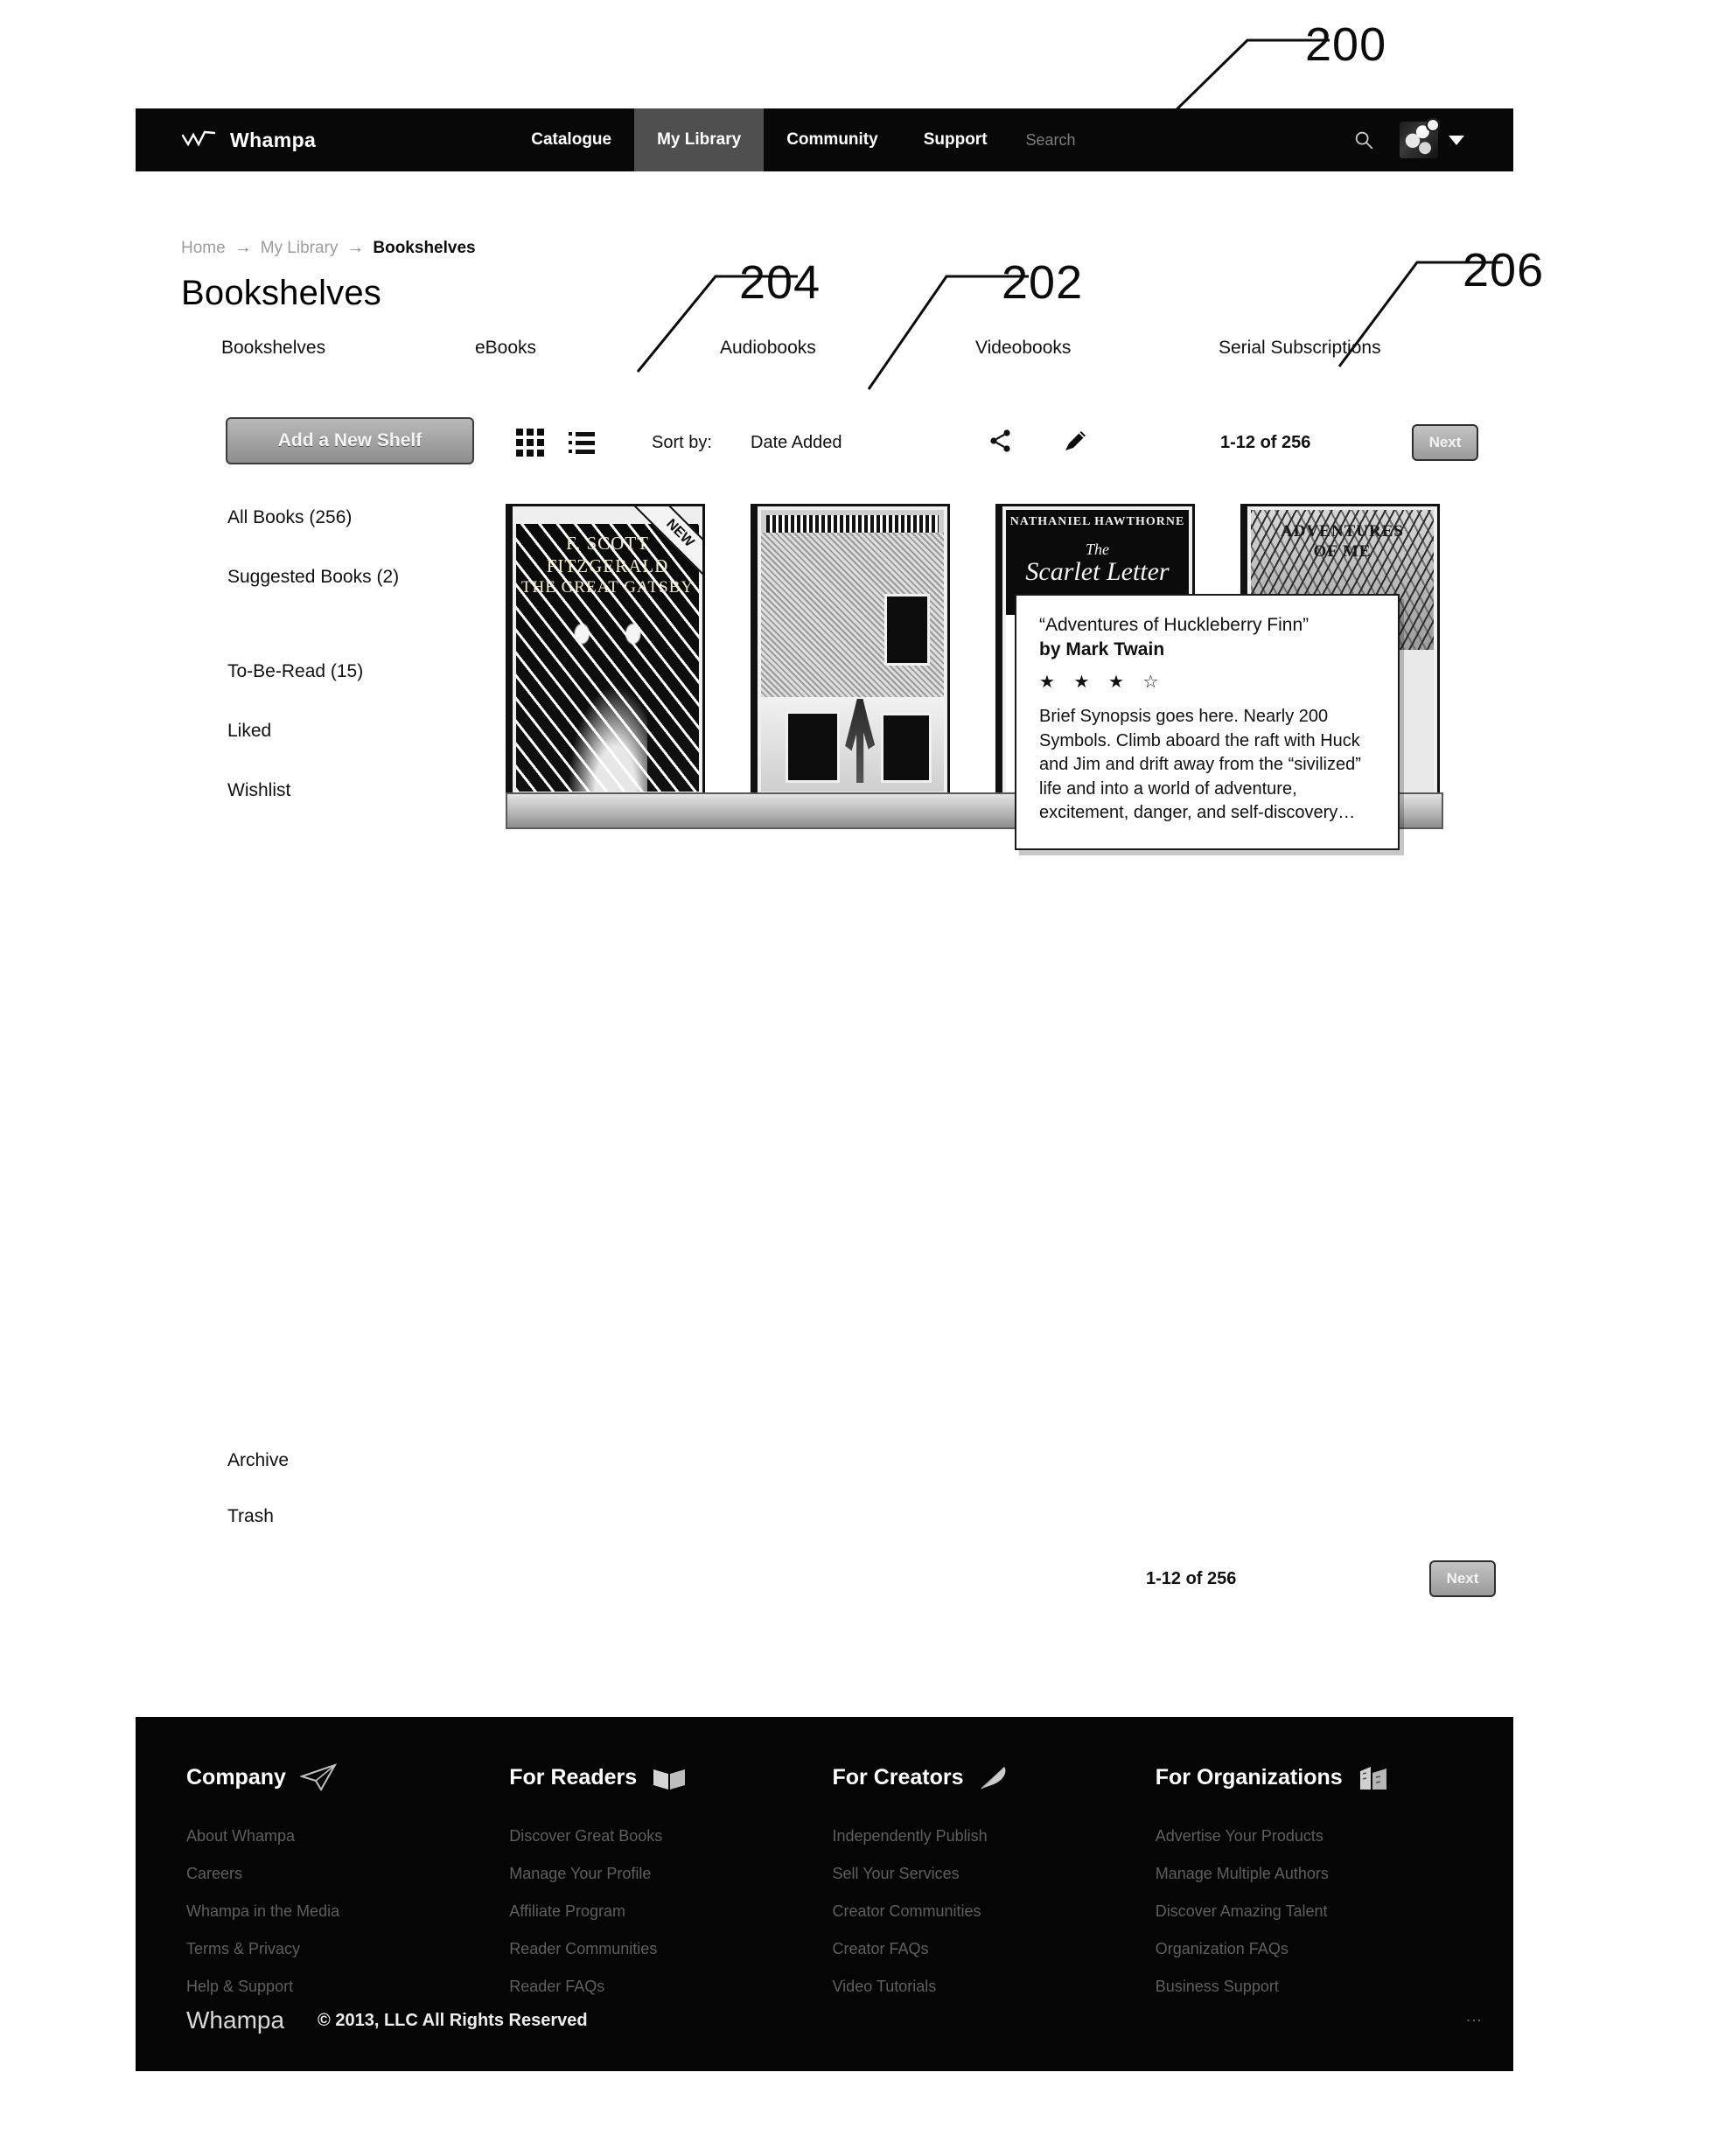  I want to click on brand-name: Whampa, so click(273, 139).